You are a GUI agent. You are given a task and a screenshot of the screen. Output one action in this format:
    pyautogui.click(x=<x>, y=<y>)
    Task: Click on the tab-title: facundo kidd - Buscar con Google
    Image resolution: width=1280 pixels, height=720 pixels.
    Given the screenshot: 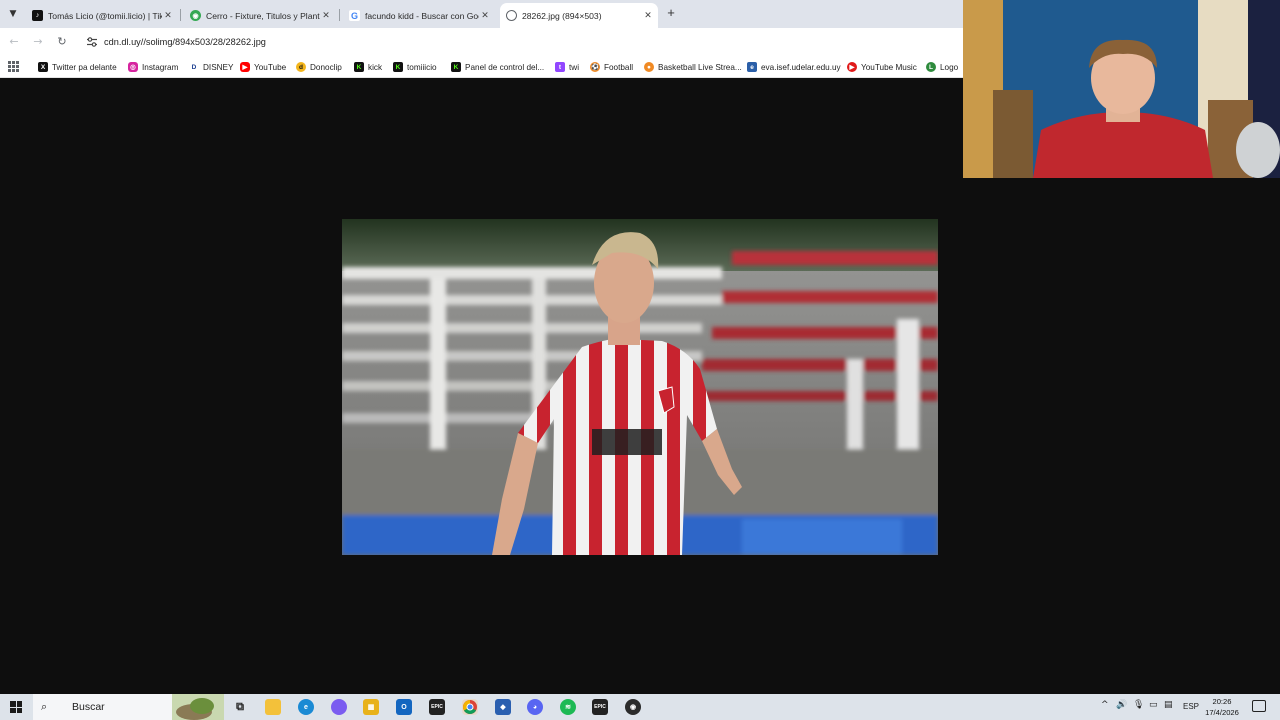 What is the action you would take?
    pyautogui.click(x=422, y=15)
    